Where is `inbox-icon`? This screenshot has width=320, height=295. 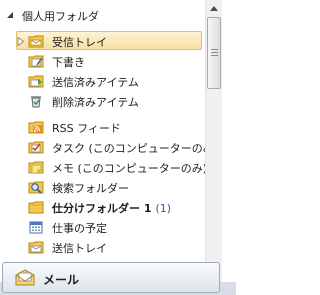
inbox-icon is located at coordinates (36, 41).